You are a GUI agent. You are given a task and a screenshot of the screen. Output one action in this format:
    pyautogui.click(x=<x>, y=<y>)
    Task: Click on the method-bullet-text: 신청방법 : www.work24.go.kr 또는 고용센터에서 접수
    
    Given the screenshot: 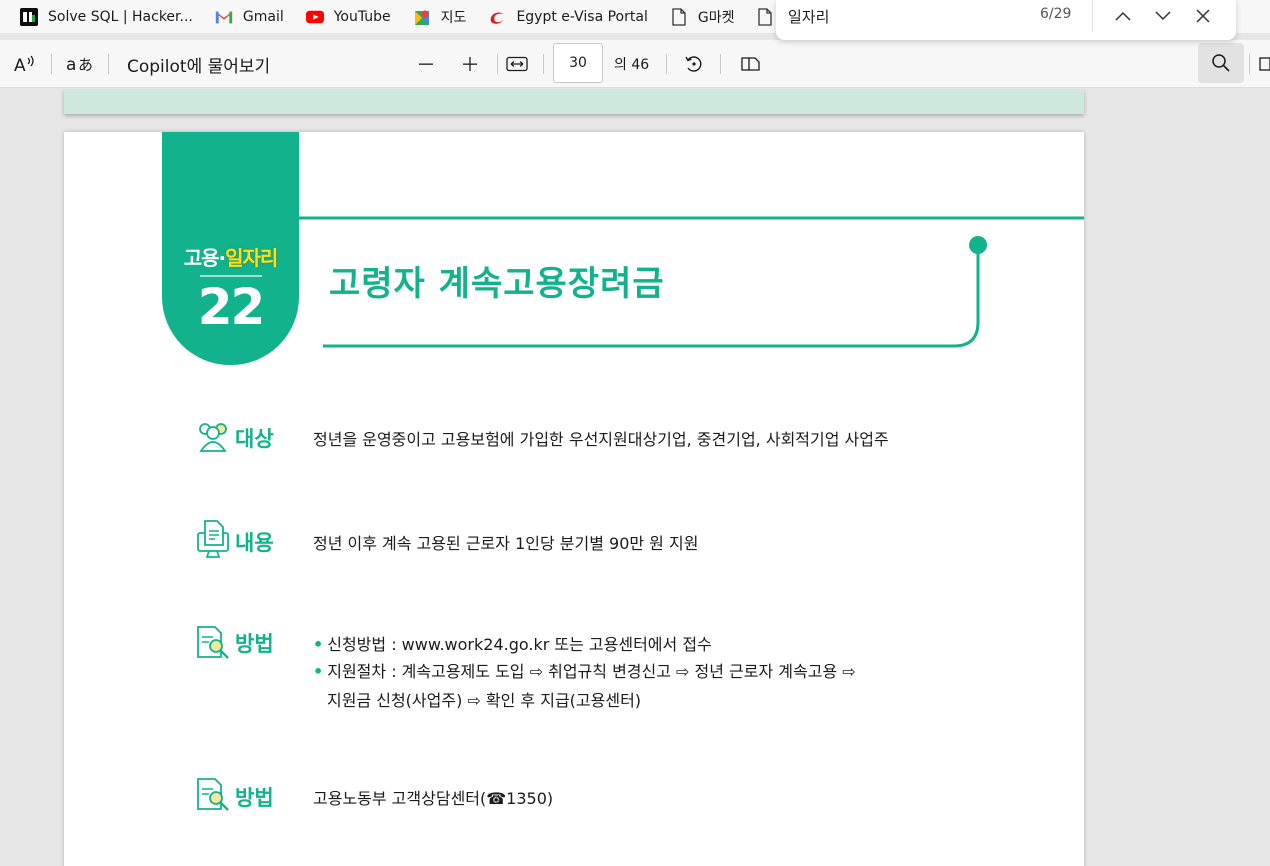 What is the action you would take?
    pyautogui.click(x=519, y=644)
    